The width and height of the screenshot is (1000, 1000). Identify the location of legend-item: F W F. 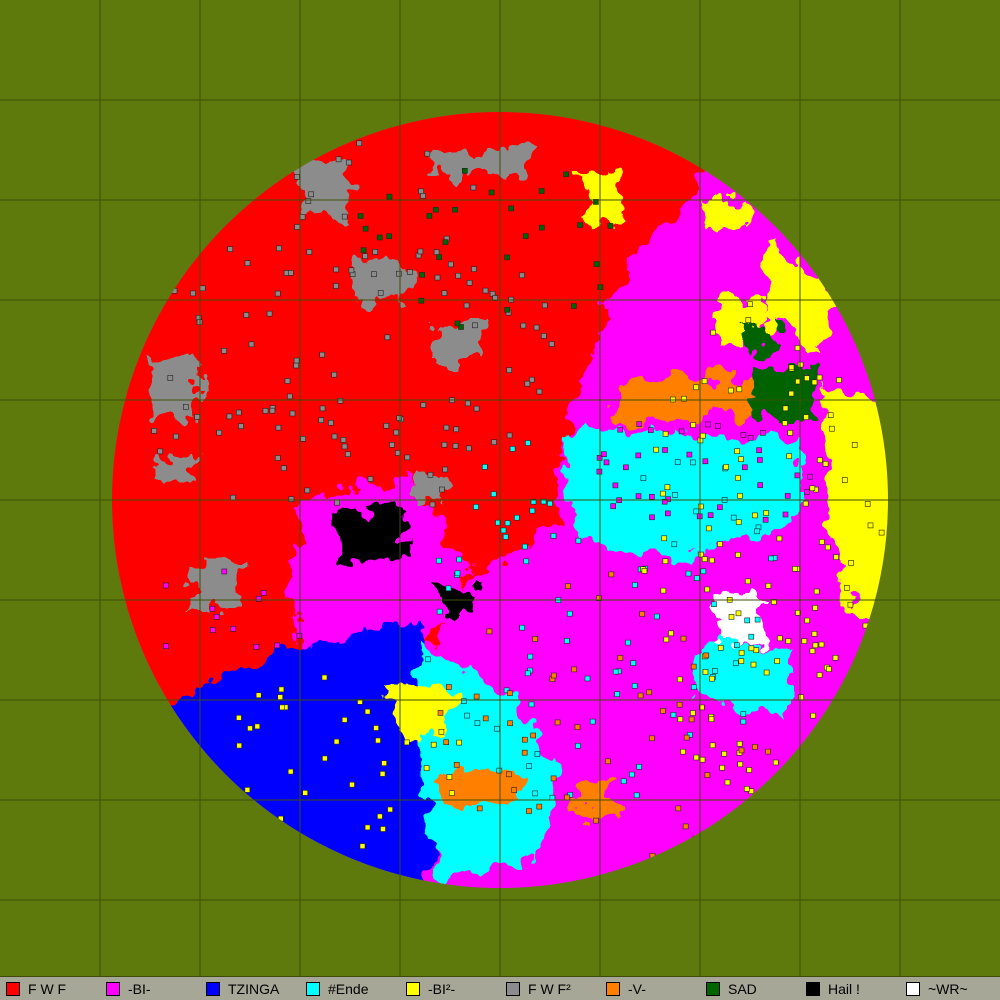
(36, 989).